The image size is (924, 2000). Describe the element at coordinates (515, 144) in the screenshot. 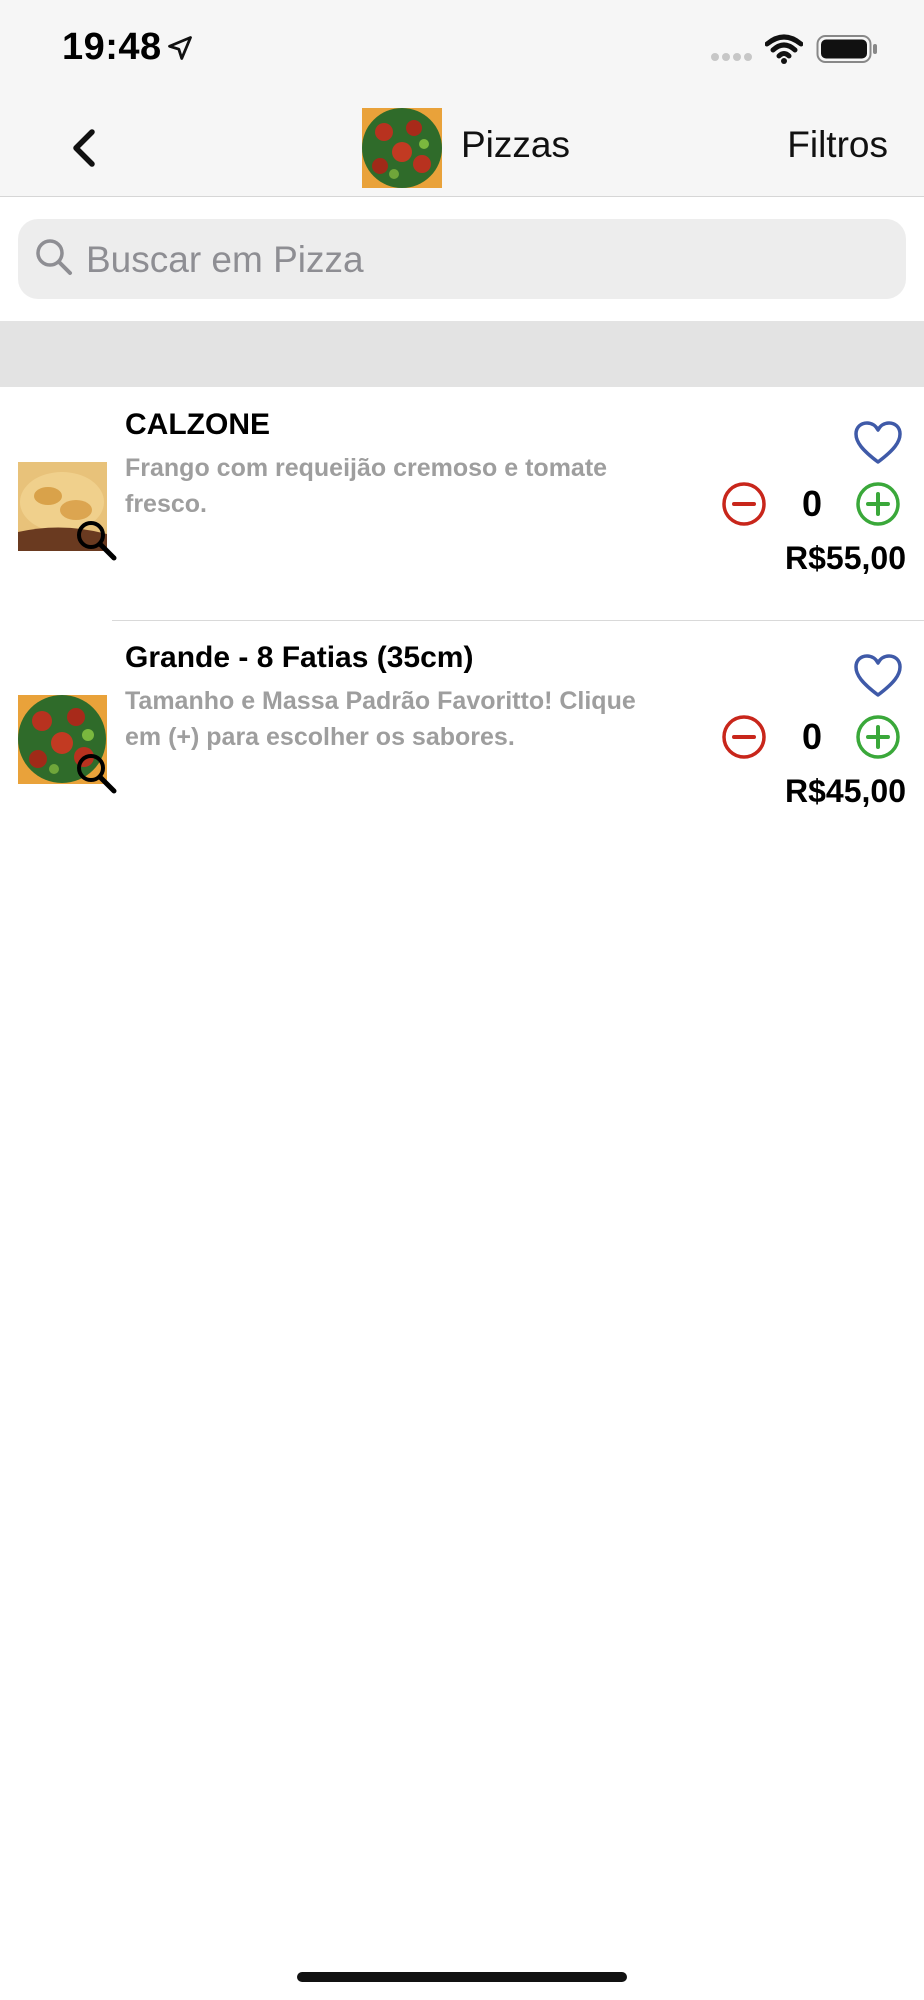

I see `page-title: Pizzas` at that location.